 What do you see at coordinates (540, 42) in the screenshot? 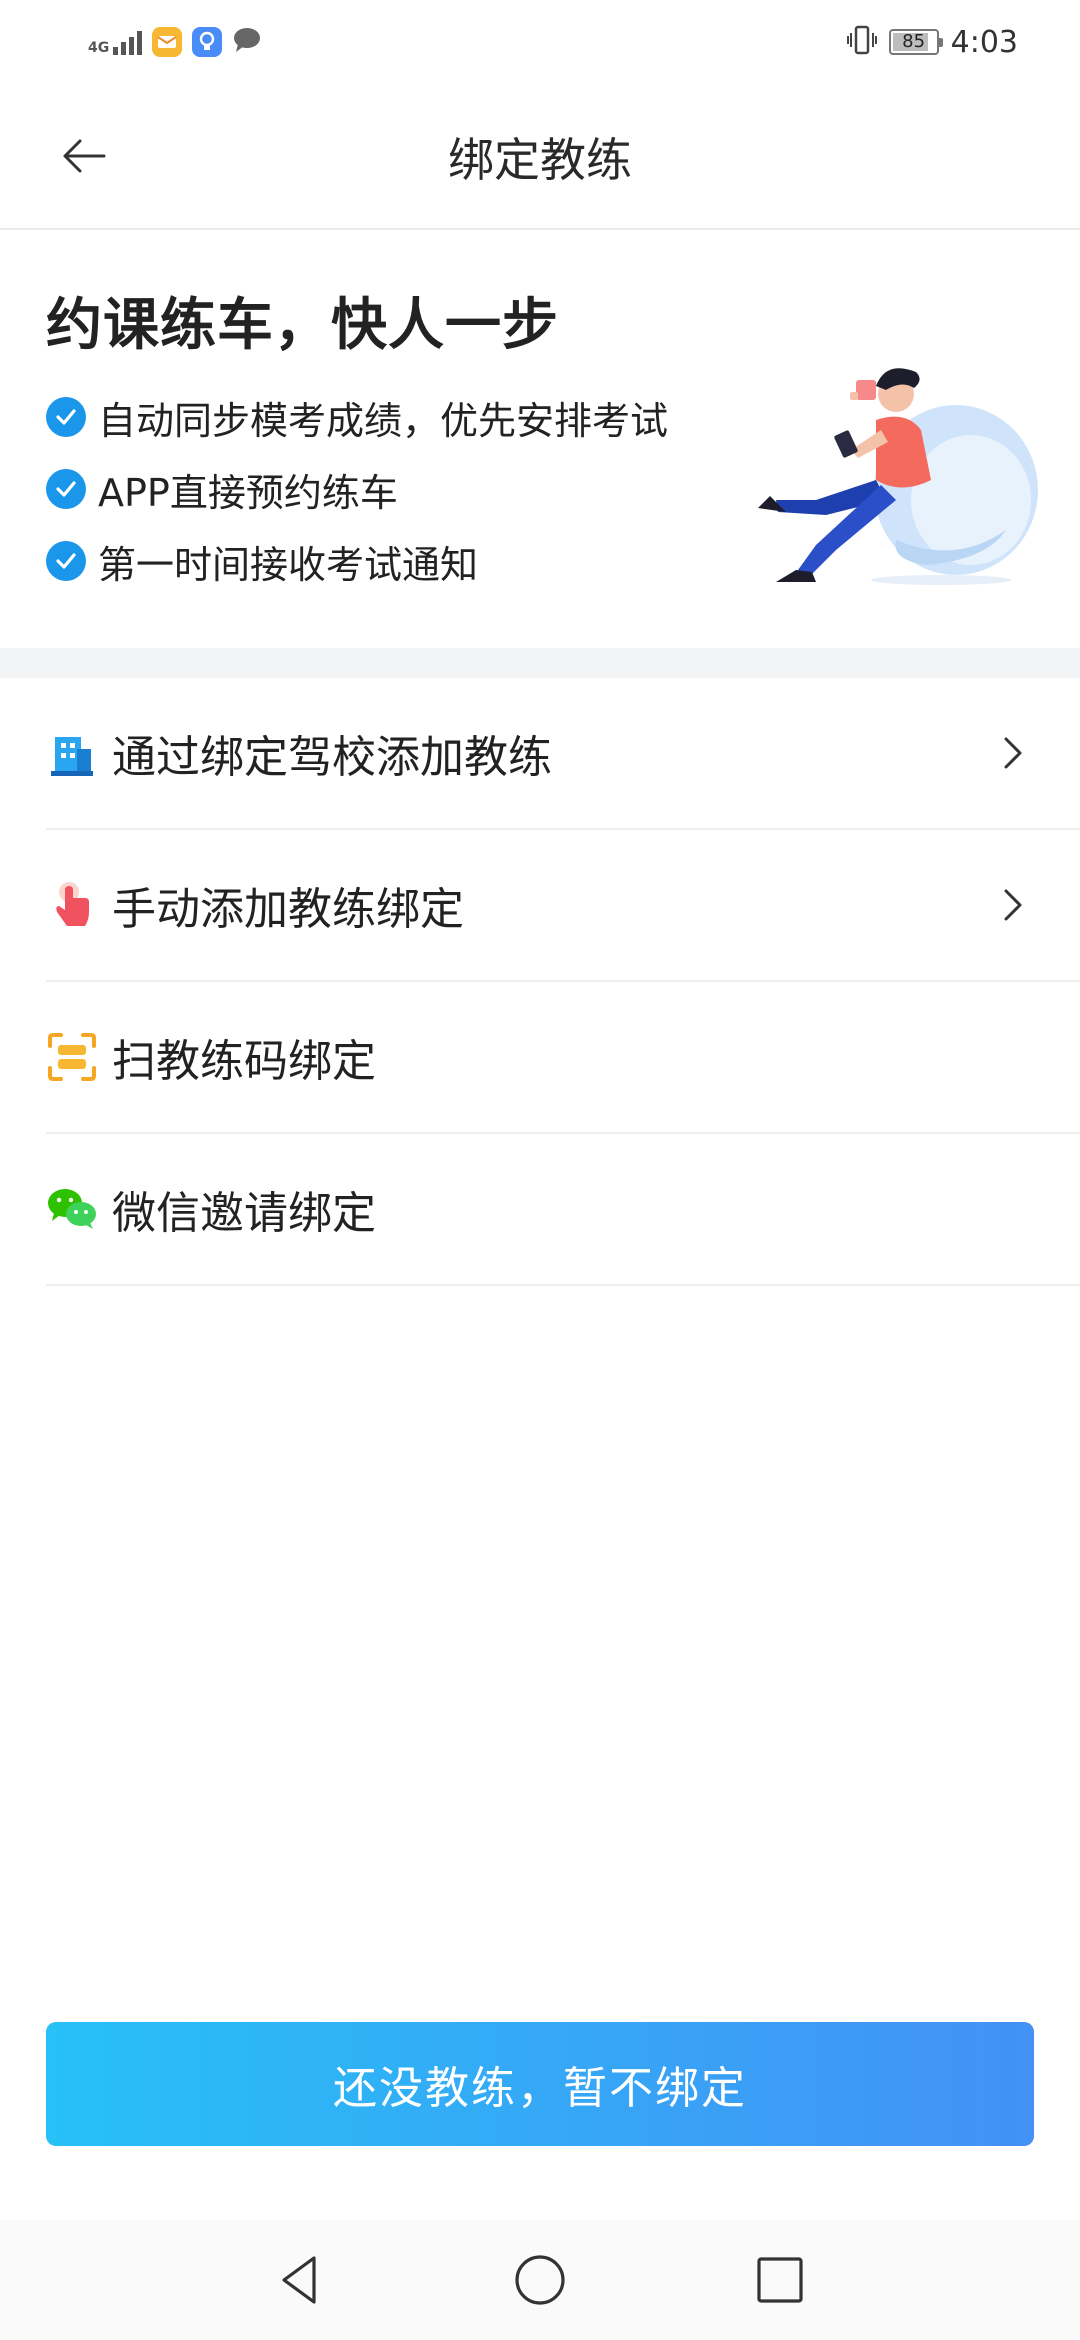
I see `status-bar: 4G 85 4:03` at bounding box center [540, 42].